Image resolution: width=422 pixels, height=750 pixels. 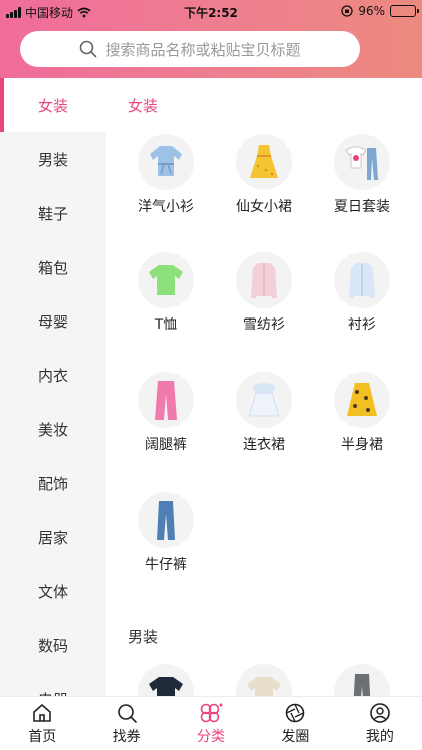 I want to click on category-cell: T恤, so click(x=166, y=293).